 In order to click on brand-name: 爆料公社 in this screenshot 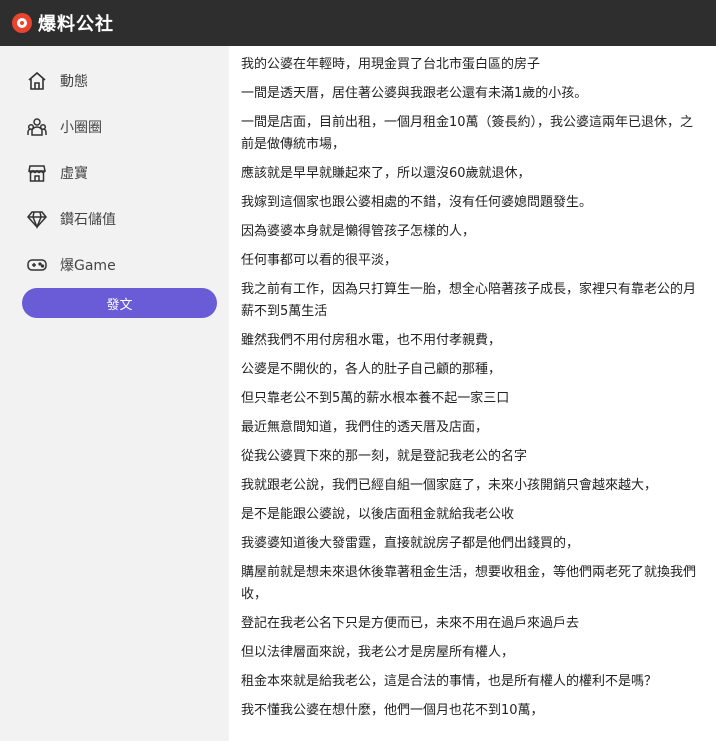, I will do `click(76, 23)`.